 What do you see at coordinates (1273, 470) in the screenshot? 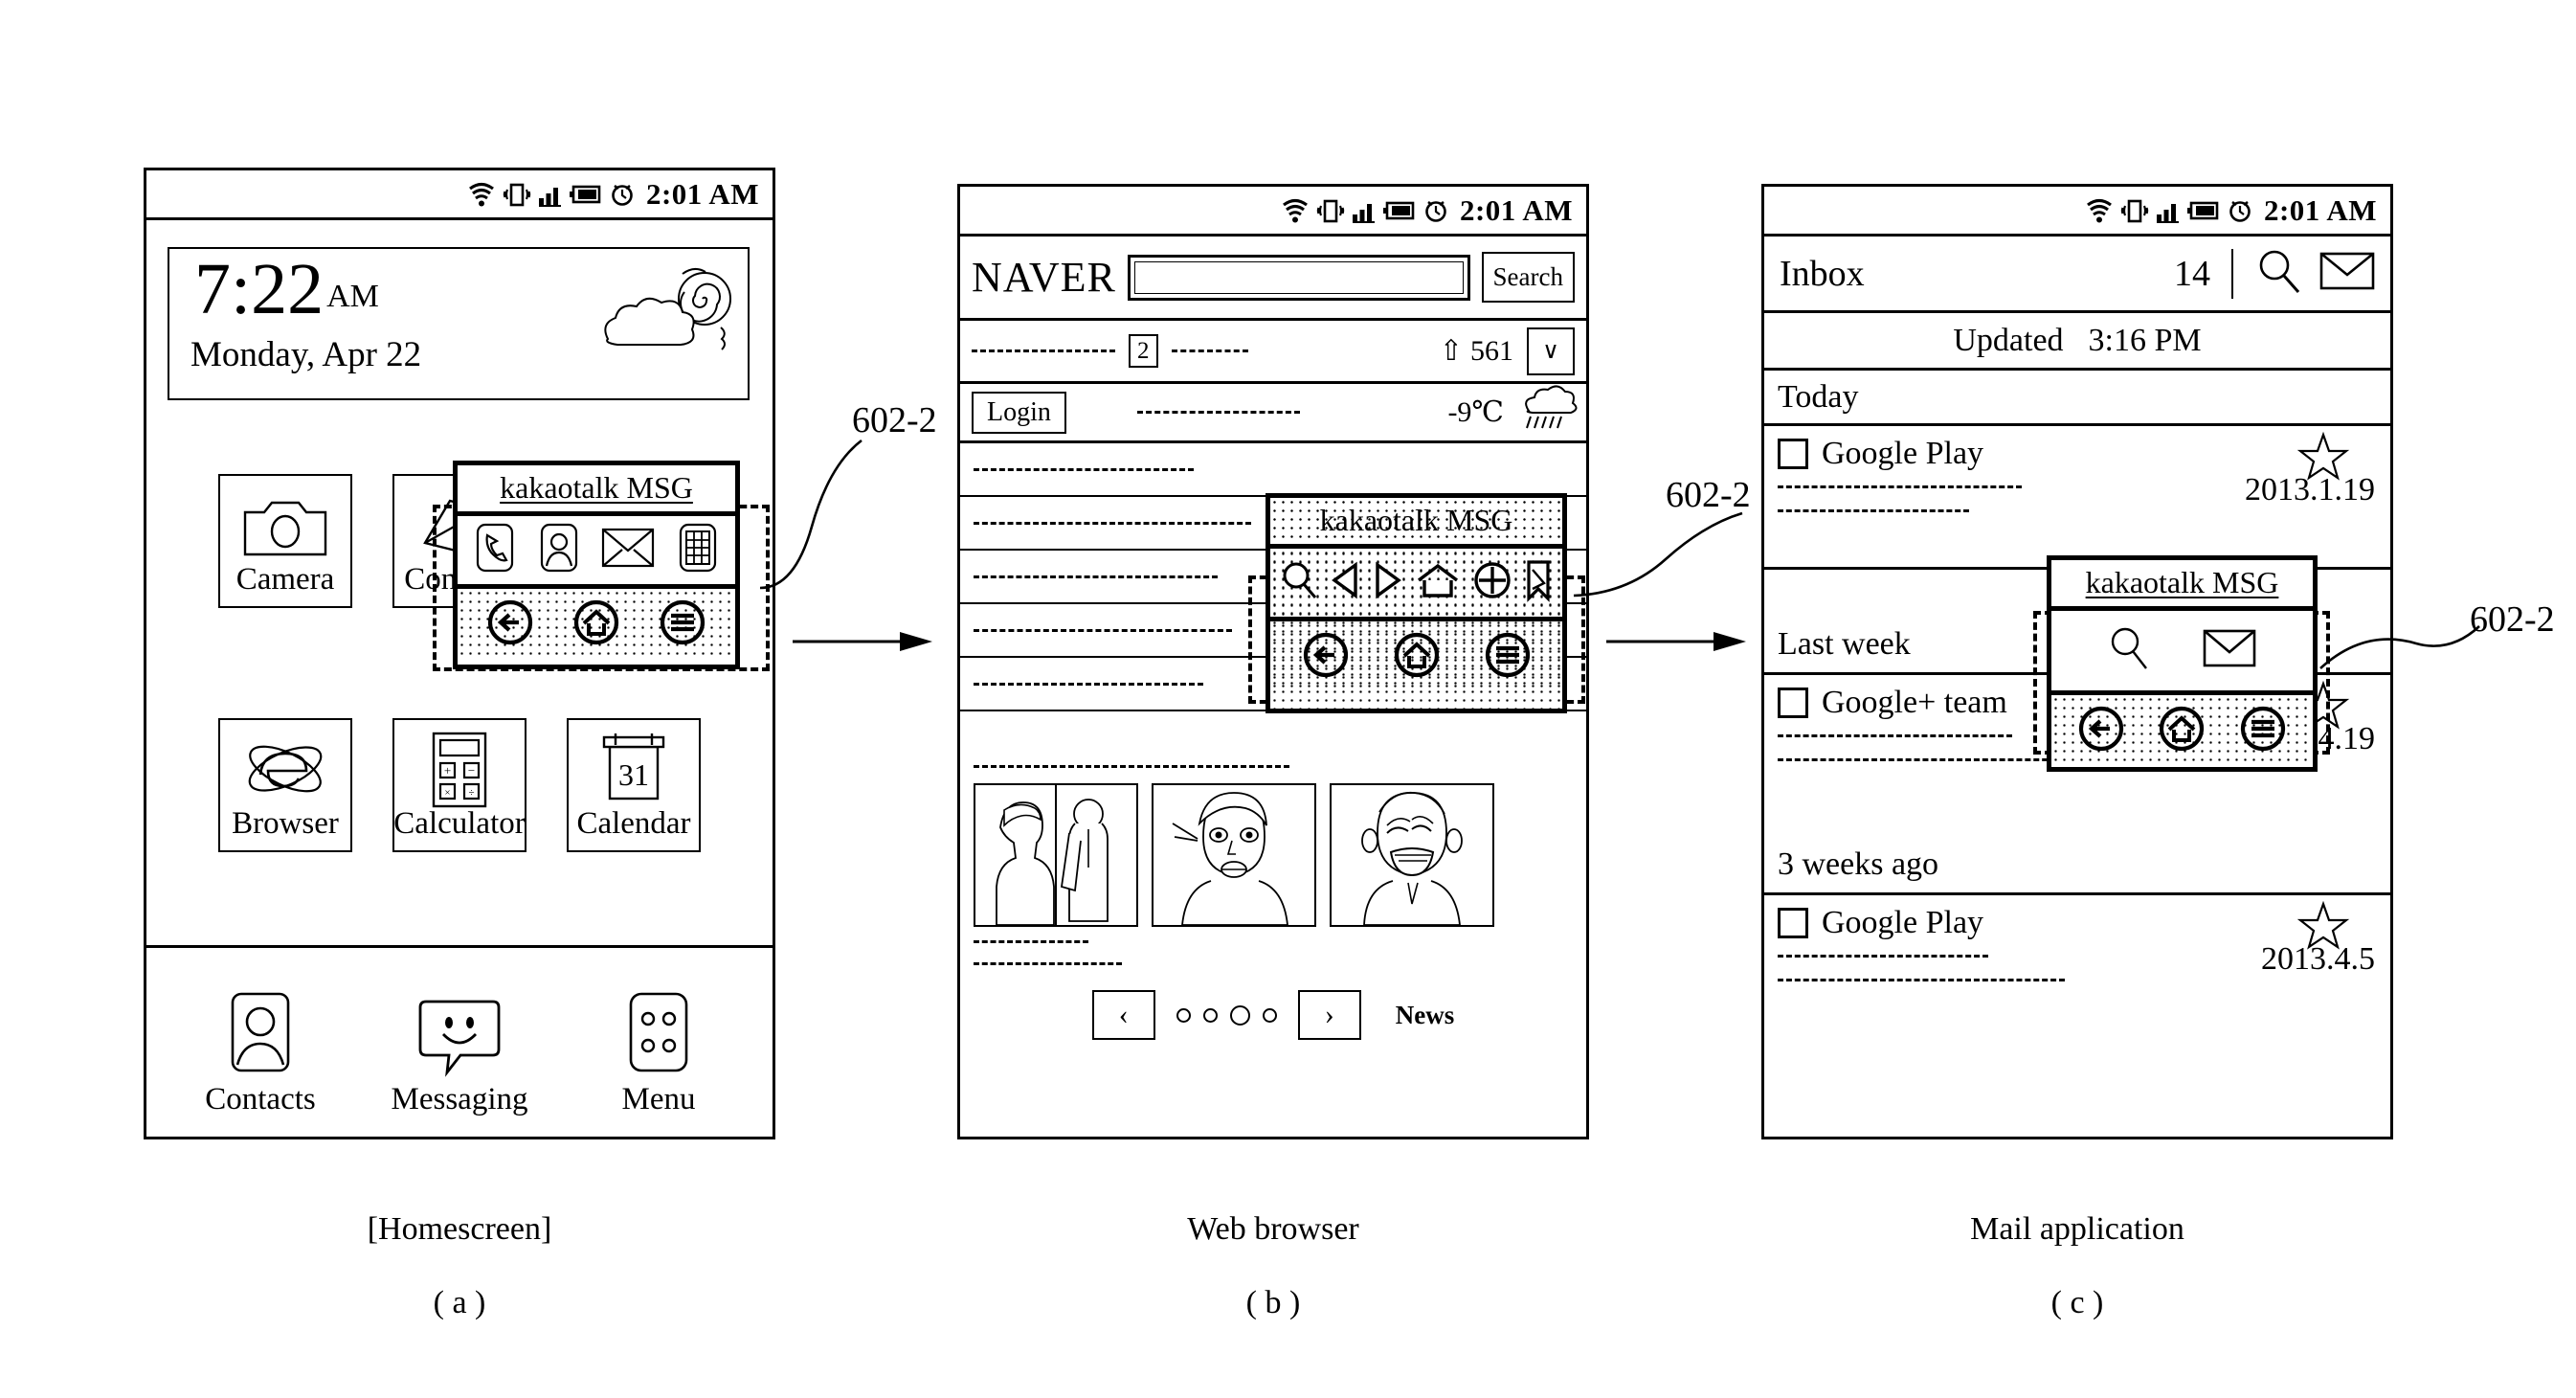
I see `content-row` at bounding box center [1273, 470].